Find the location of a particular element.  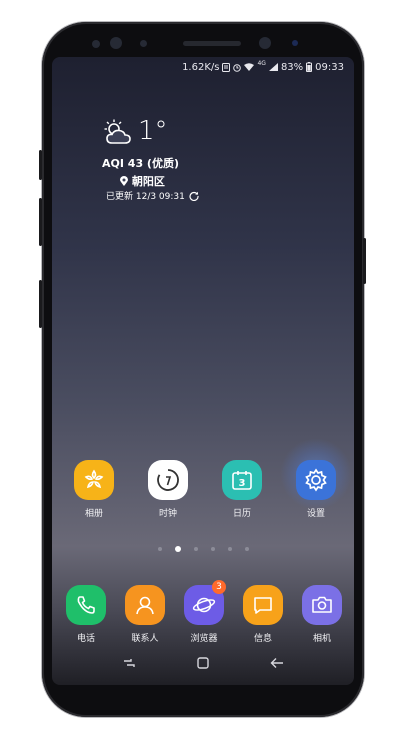

front-sensors is located at coordinates (200, 30).